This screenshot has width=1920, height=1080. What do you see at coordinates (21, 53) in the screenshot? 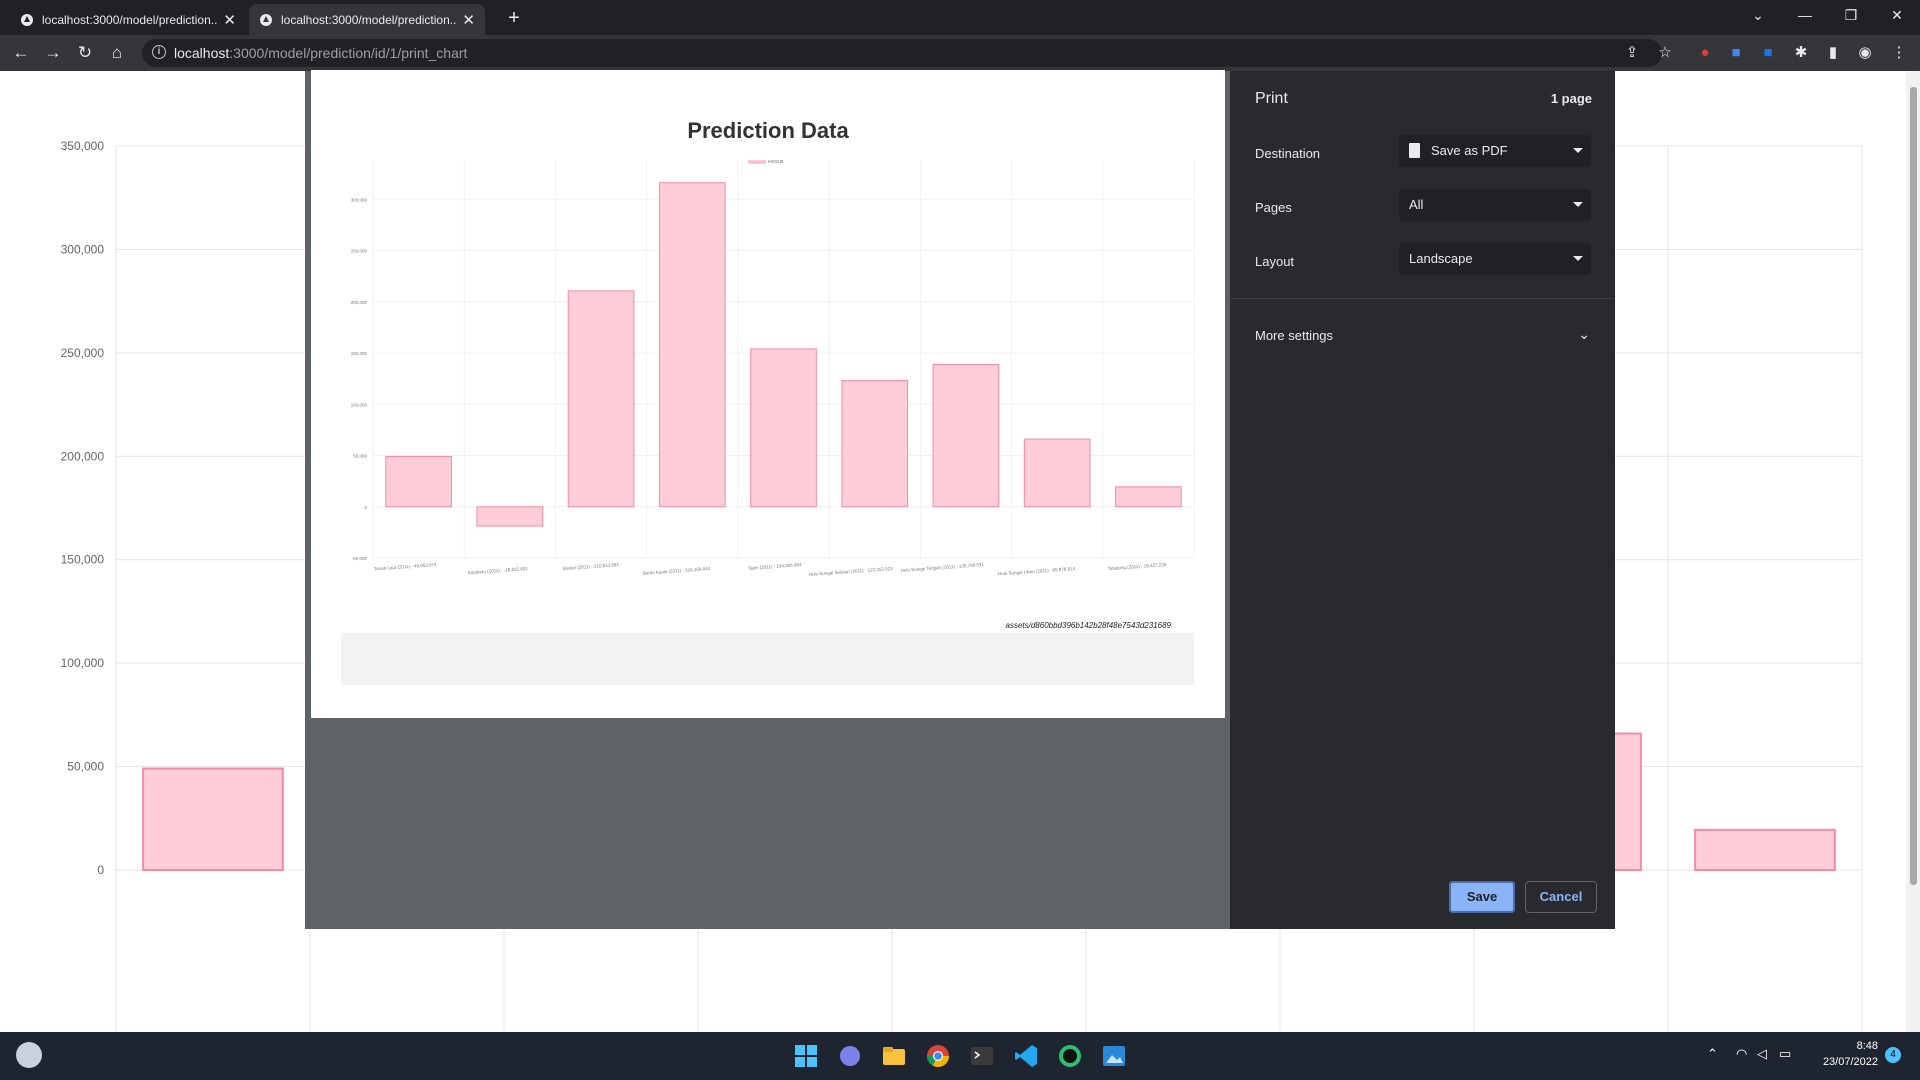
I see `back-icon: ←` at bounding box center [21, 53].